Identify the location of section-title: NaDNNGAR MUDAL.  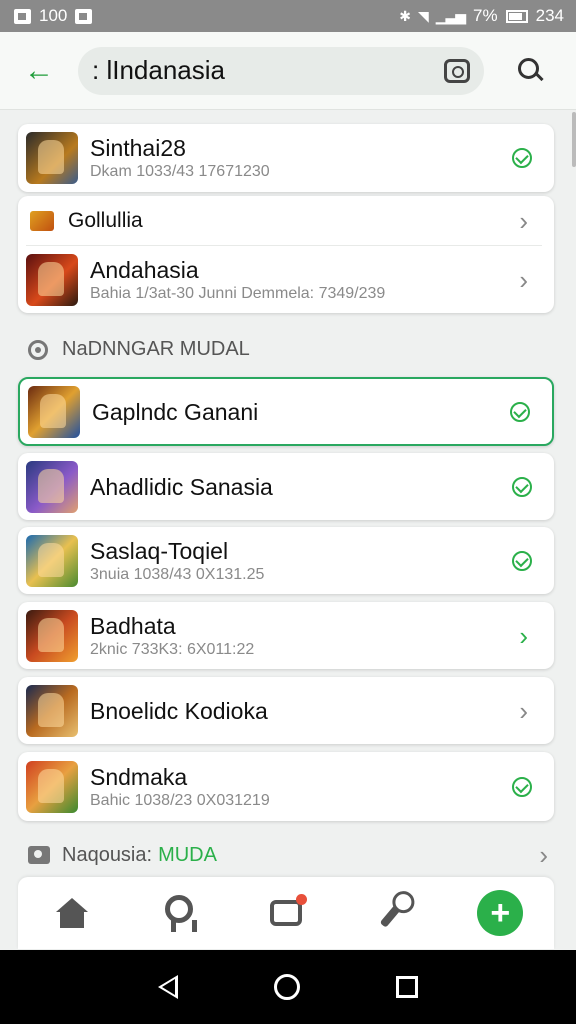
(156, 349).